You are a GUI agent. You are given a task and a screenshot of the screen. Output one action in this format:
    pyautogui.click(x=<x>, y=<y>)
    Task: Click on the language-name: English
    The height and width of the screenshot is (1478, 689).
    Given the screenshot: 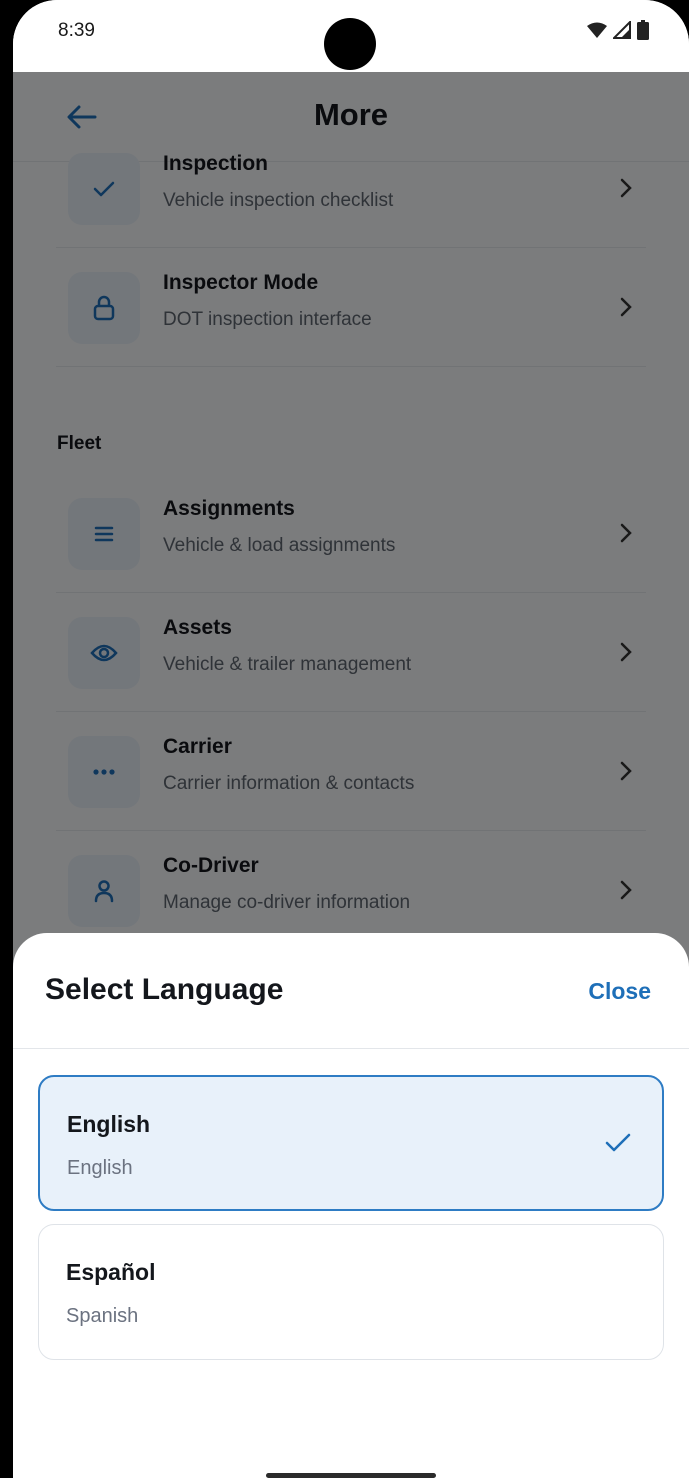 What is the action you would take?
    pyautogui.click(x=109, y=1124)
    